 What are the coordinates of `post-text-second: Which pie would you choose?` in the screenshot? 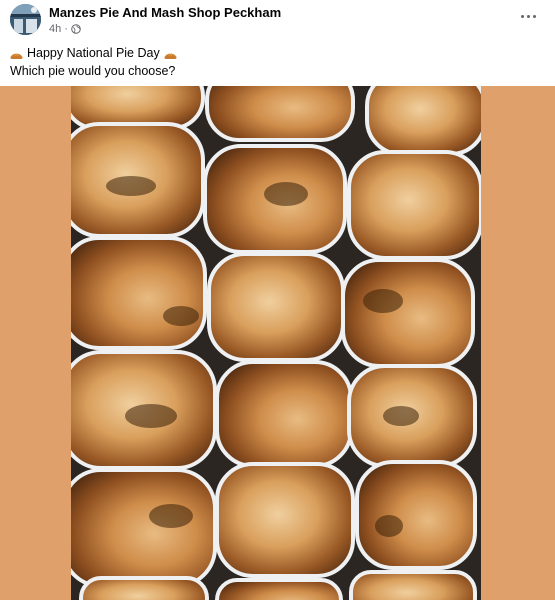 It's located at (93, 71).